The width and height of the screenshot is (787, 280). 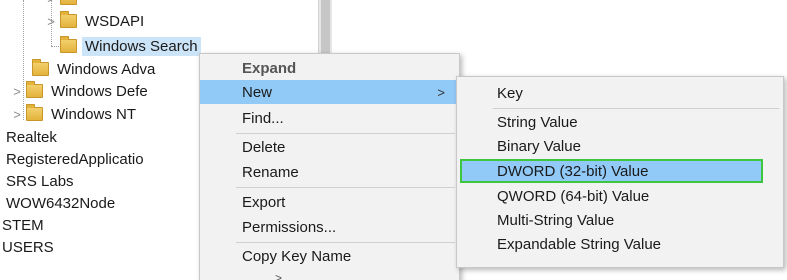 What do you see at coordinates (297, 256) in the screenshot?
I see `menu-item-label: Copy Key Name` at bounding box center [297, 256].